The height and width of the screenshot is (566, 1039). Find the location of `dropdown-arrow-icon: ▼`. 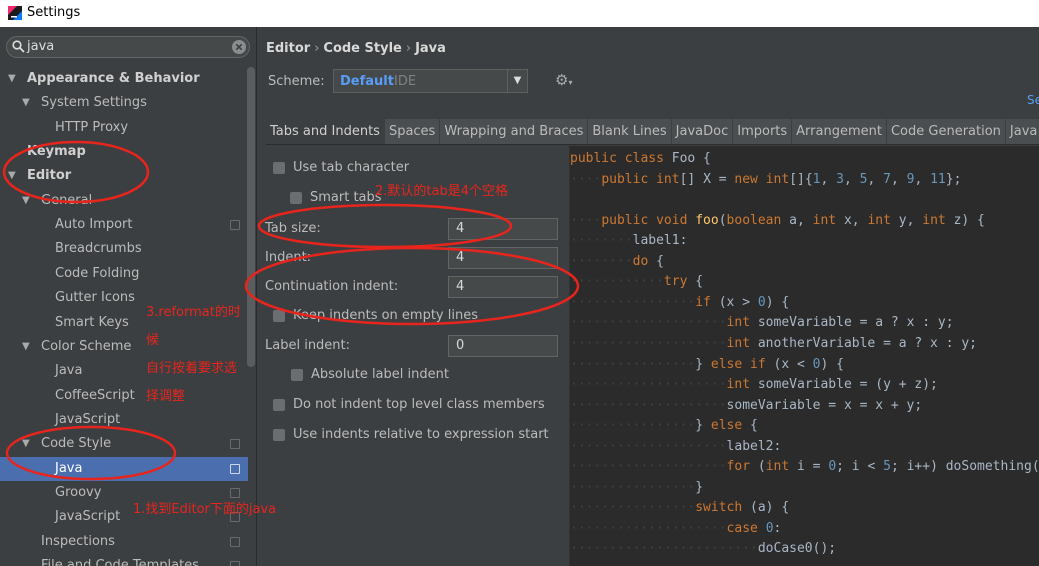

dropdown-arrow-icon: ▼ is located at coordinates (517, 81).